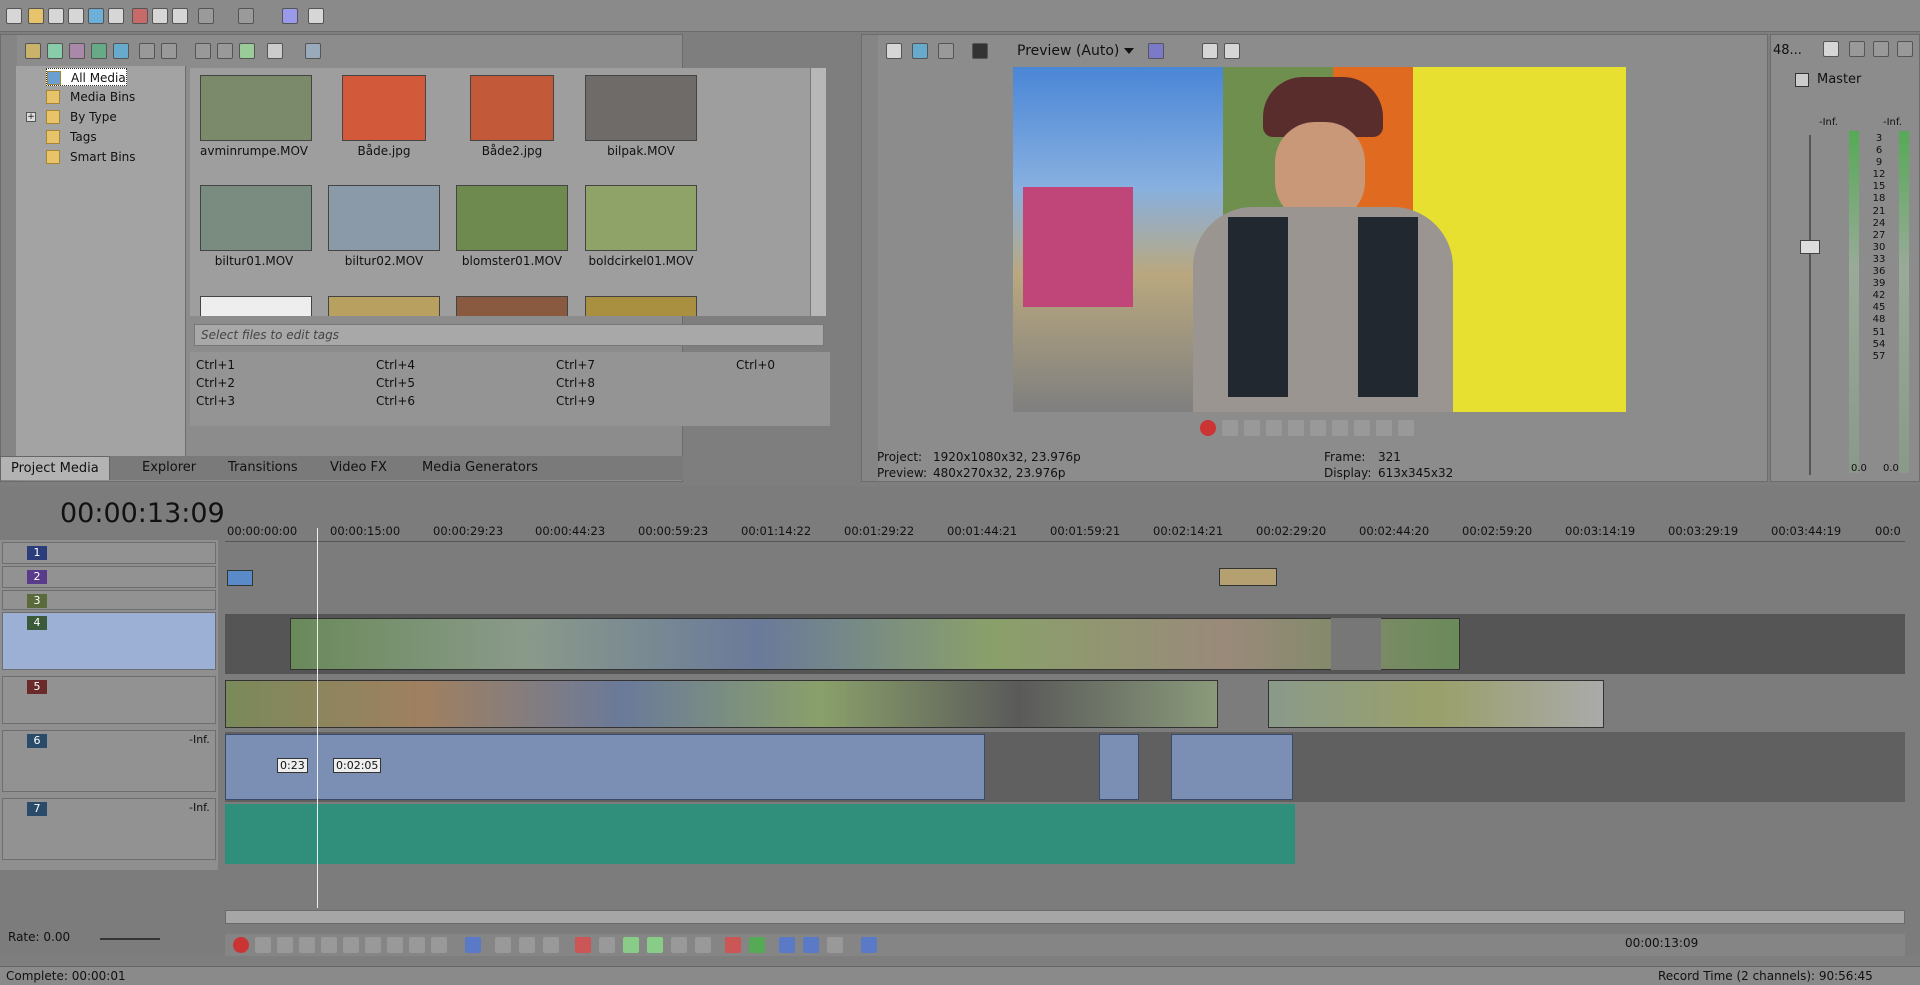 The width and height of the screenshot is (1920, 985). I want to click on tab-explorer: Explorer, so click(169, 468).